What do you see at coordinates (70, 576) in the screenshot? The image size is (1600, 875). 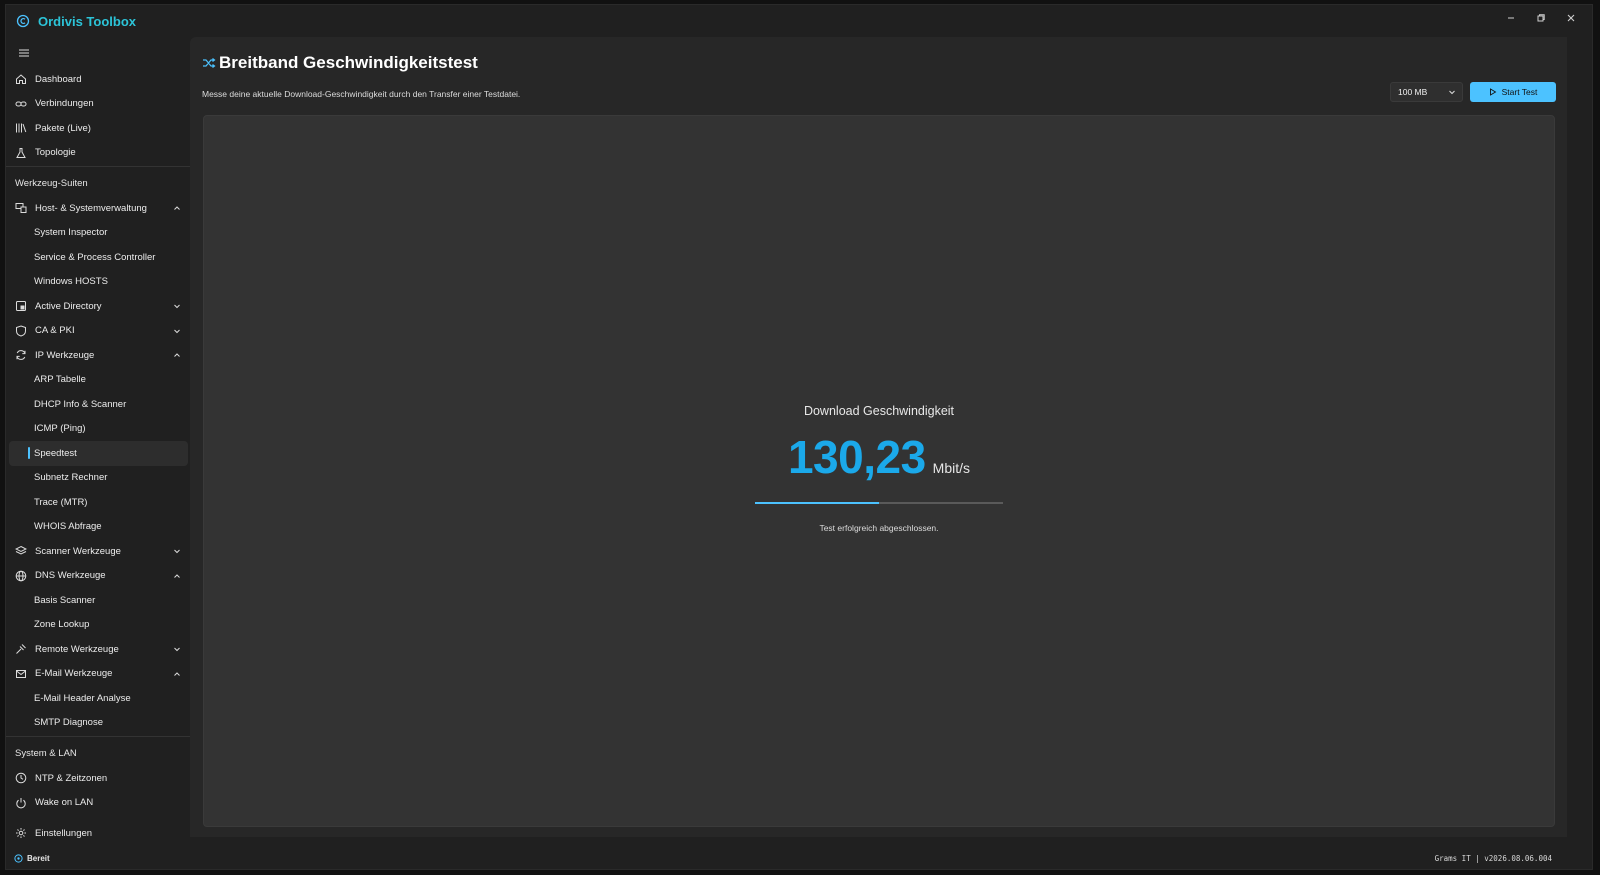 I see `sidebar-item-label: DNS Werkzeuge` at bounding box center [70, 576].